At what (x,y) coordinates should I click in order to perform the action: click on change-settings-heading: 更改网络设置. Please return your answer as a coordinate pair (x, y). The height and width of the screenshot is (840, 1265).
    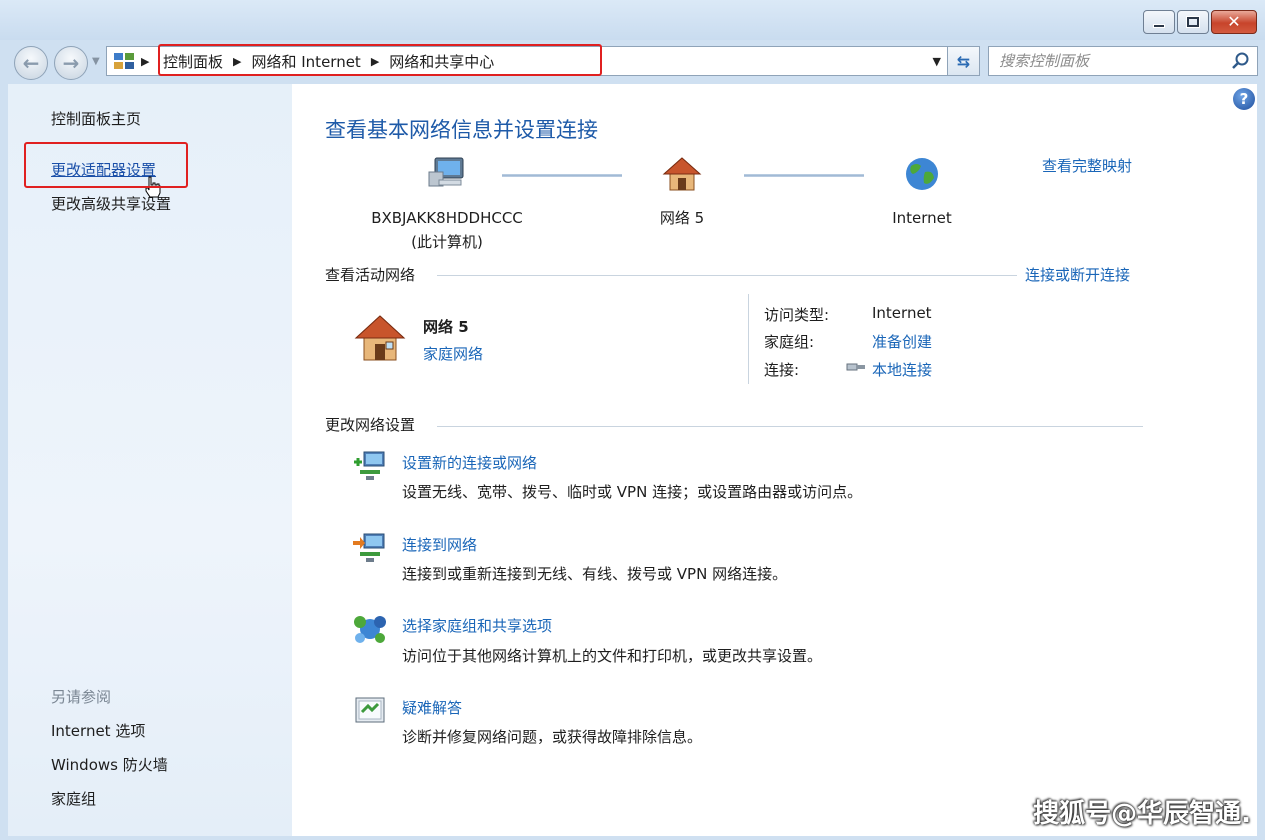
    Looking at the image, I should click on (370, 425).